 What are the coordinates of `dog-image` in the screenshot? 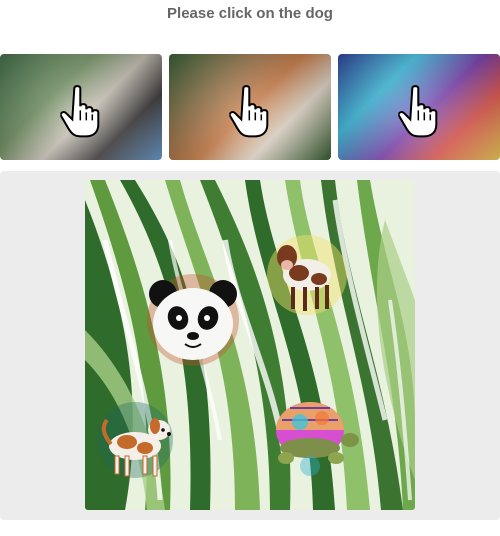 It's located at (135, 440).